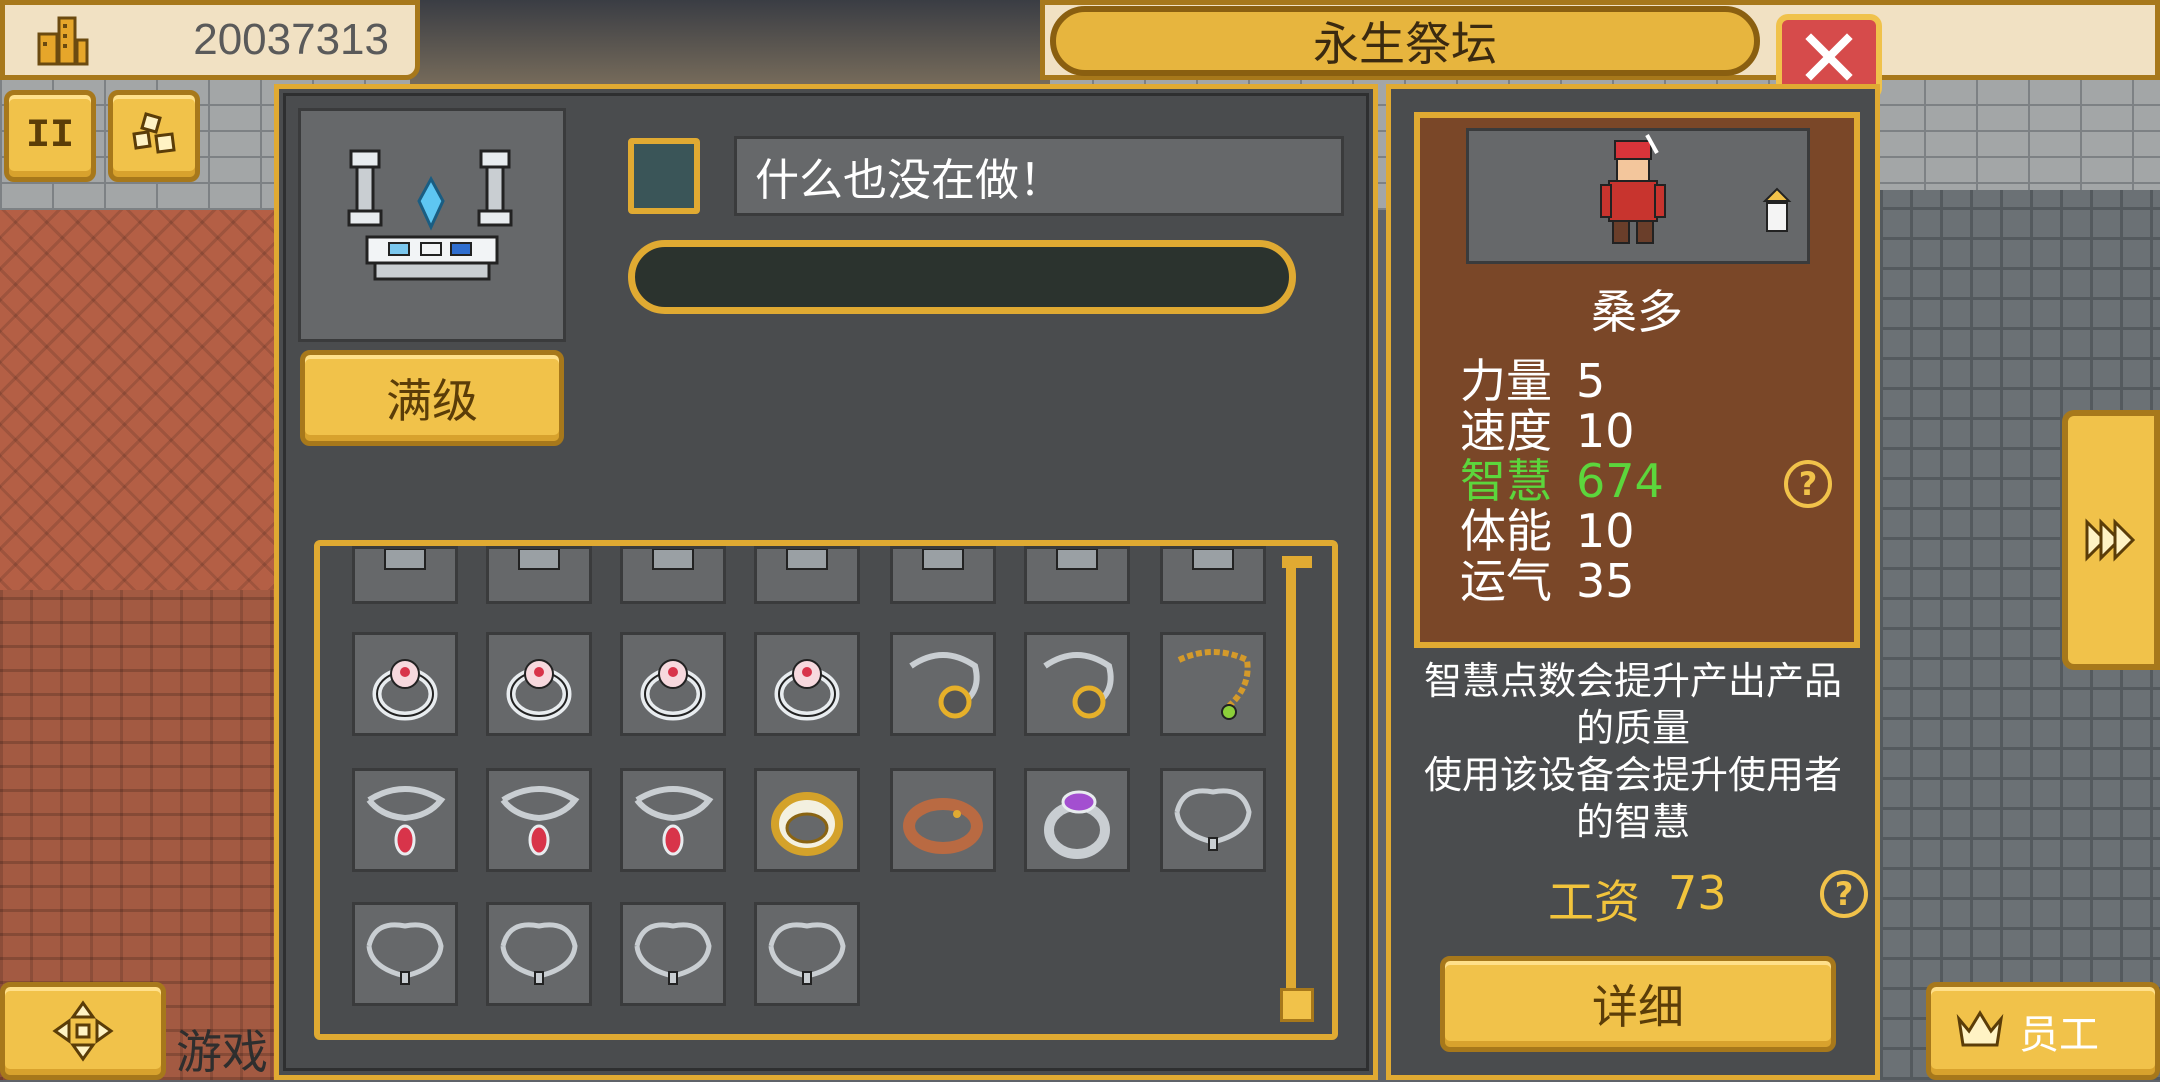 This screenshot has width=2160, height=1082. Describe the element at coordinates (1697, 893) in the screenshot. I see `wage-value: 73` at that location.